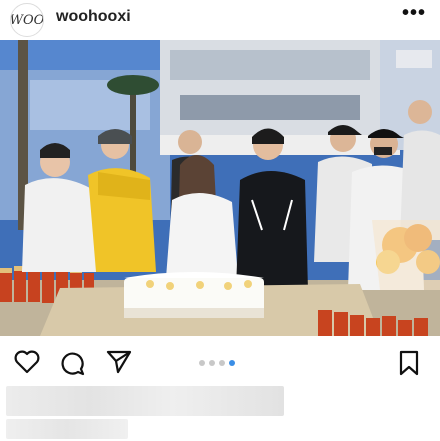 Image resolution: width=440 pixels, height=441 pixels. What do you see at coordinates (409, 365) in the screenshot?
I see `bookmark-icon` at bounding box center [409, 365].